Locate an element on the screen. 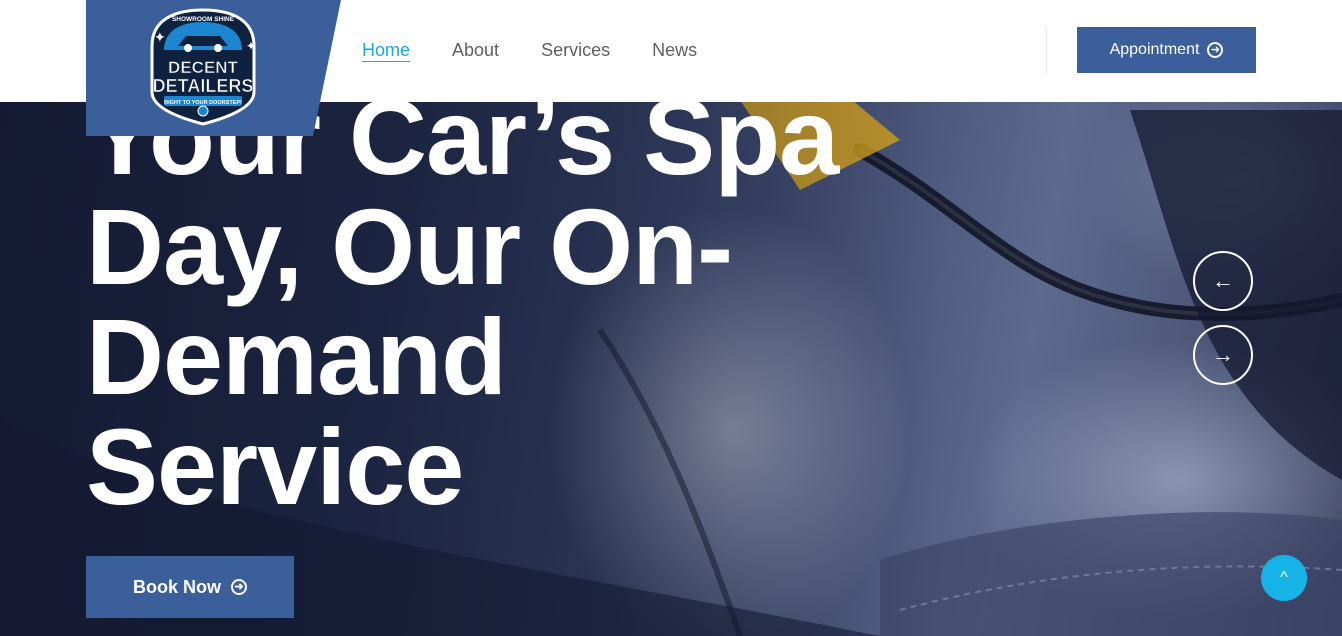 The height and width of the screenshot is (636, 1342). nav-item-services: Services is located at coordinates (575, 50).